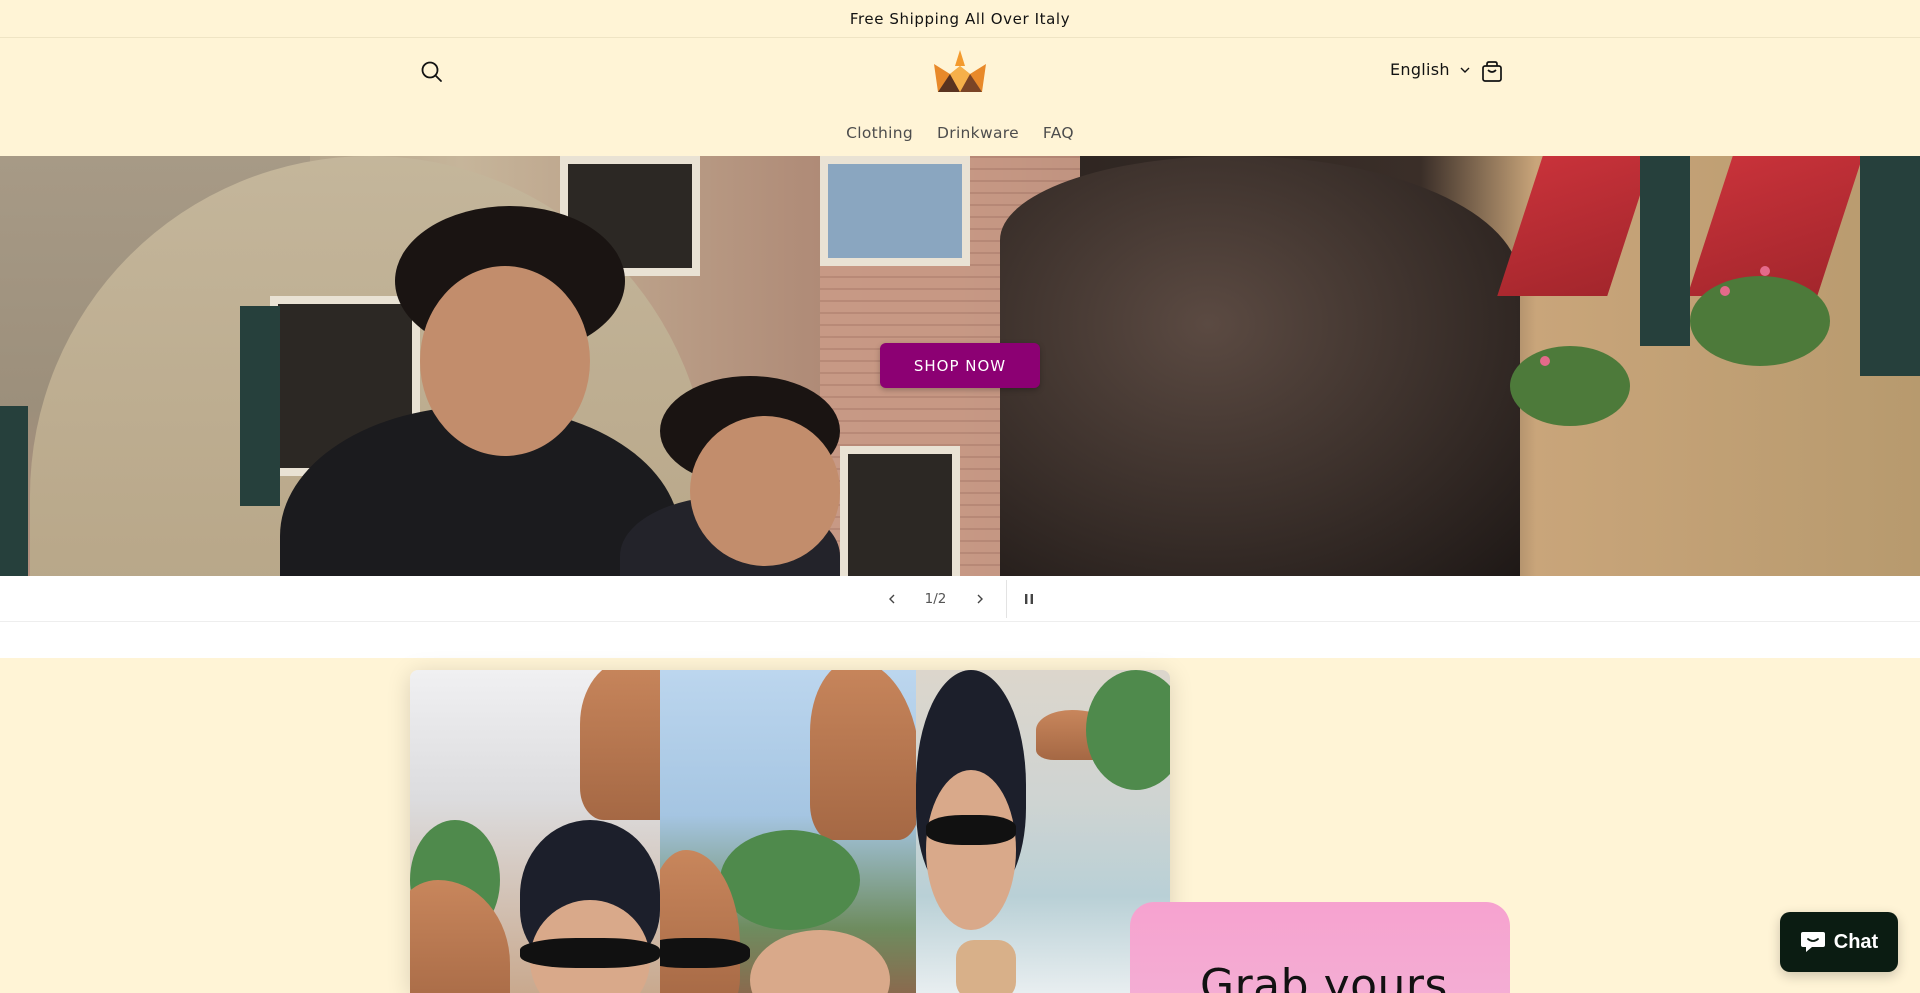 This screenshot has height=993, width=1920. What do you see at coordinates (1058, 133) in the screenshot?
I see `nav-item-faq: FAQ` at bounding box center [1058, 133].